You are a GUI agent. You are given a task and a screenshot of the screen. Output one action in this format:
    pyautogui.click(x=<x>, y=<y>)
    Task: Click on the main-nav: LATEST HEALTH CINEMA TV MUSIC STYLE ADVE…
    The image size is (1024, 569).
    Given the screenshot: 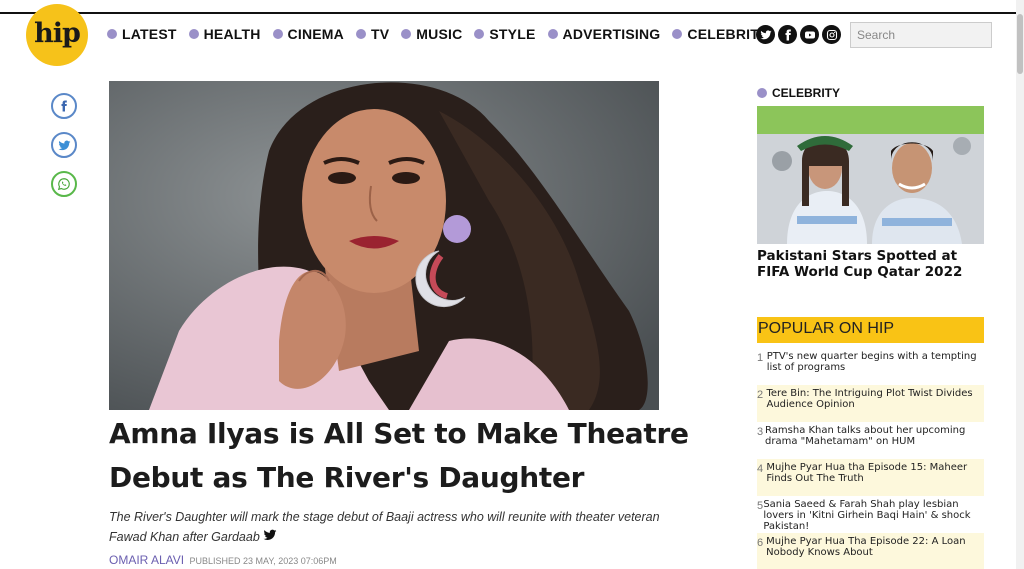 What is the action you would take?
    pyautogui.click(x=444, y=34)
    